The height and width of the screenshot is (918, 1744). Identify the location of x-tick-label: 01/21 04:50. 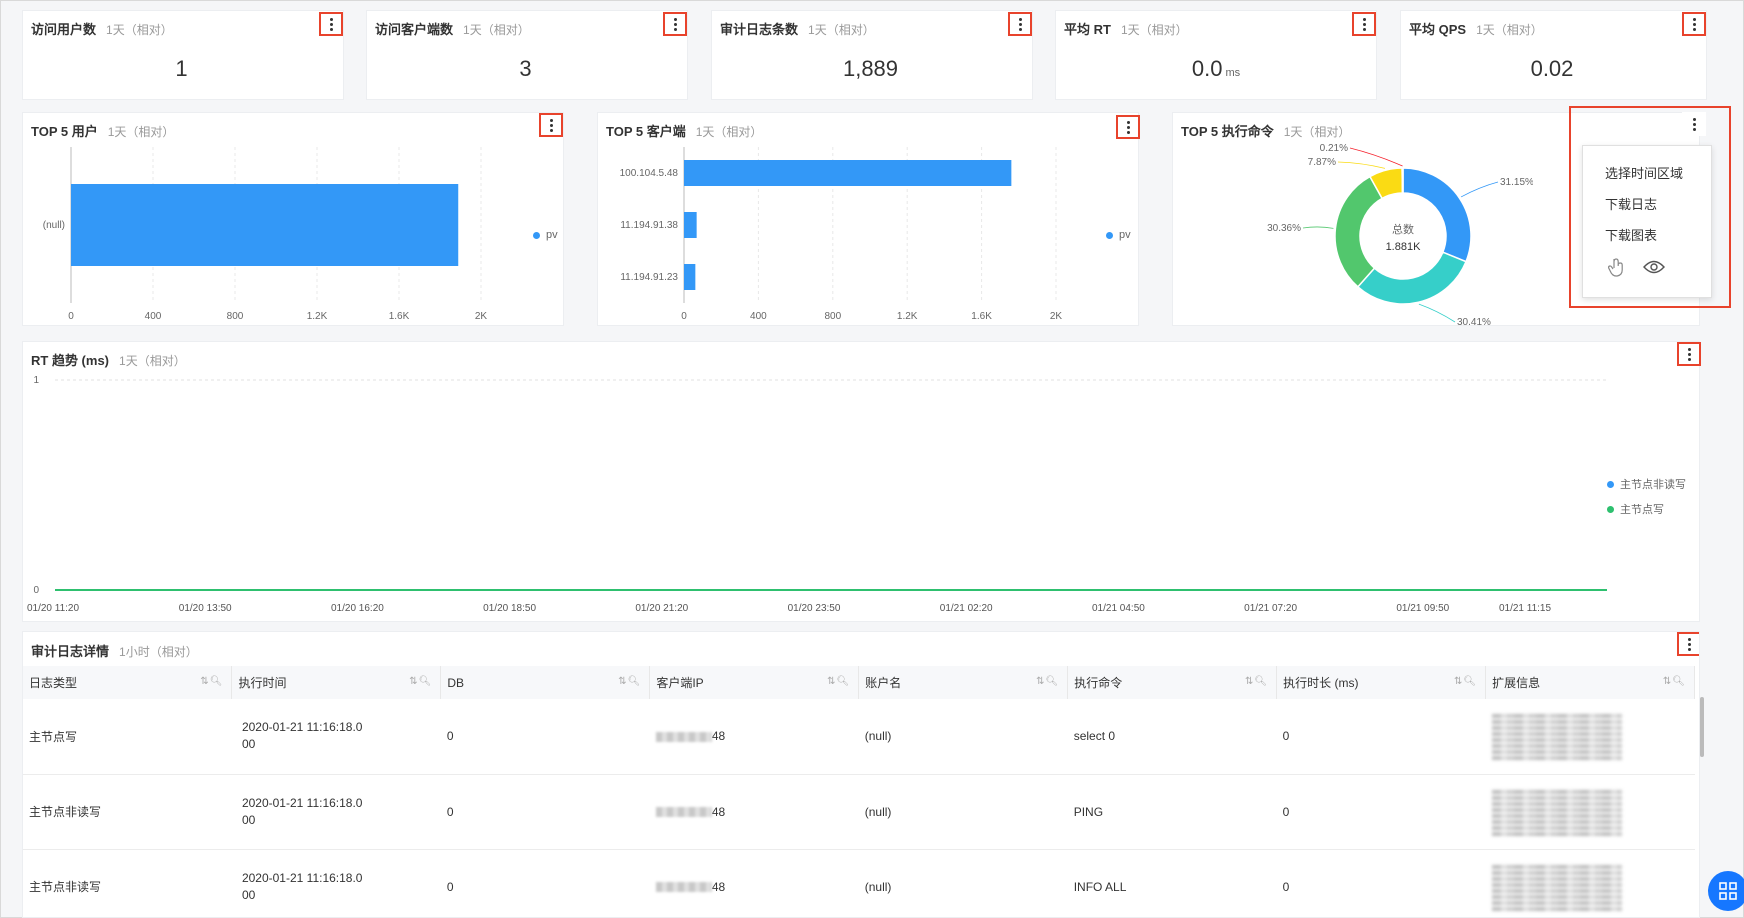
(1118, 608).